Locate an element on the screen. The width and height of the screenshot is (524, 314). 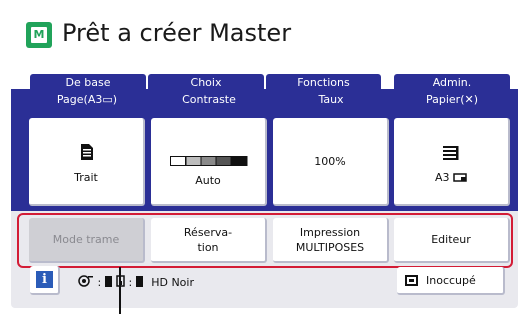
ink-status: : HD Noir is located at coordinates (155, 282).